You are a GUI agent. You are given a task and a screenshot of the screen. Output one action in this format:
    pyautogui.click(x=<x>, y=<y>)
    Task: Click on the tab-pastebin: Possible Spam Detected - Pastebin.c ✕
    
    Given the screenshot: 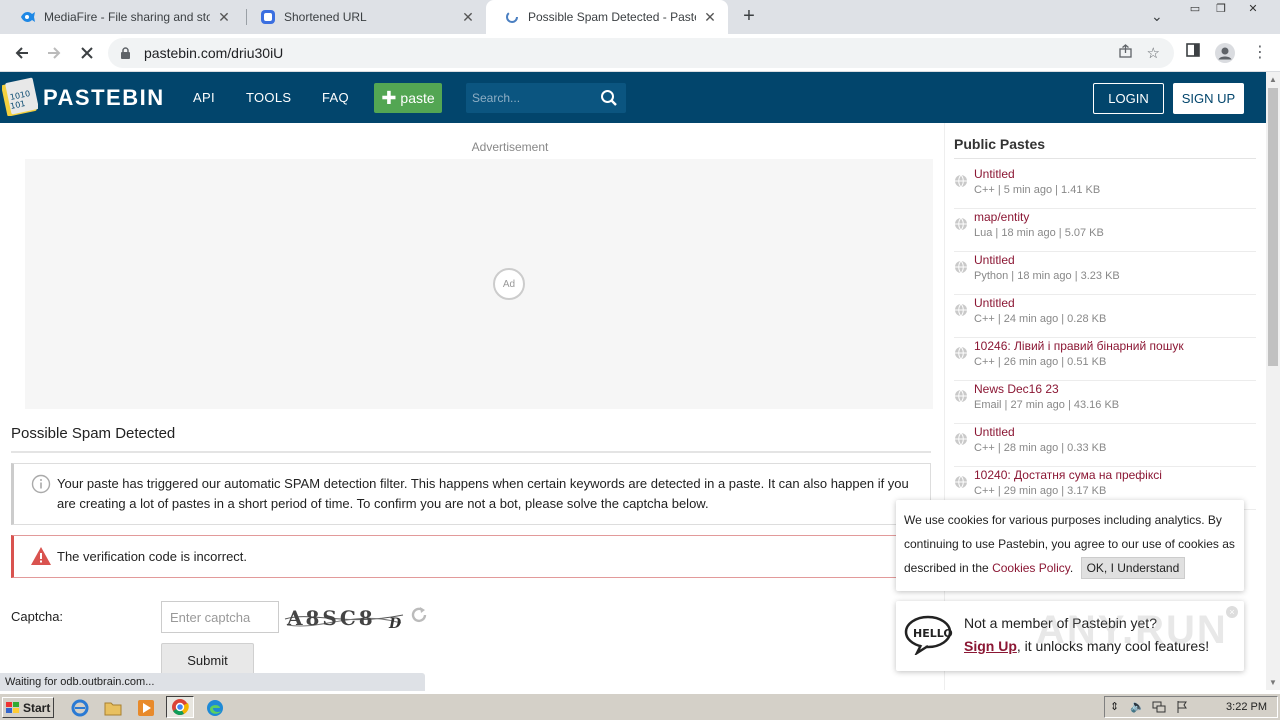 What is the action you would take?
    pyautogui.click(x=607, y=17)
    